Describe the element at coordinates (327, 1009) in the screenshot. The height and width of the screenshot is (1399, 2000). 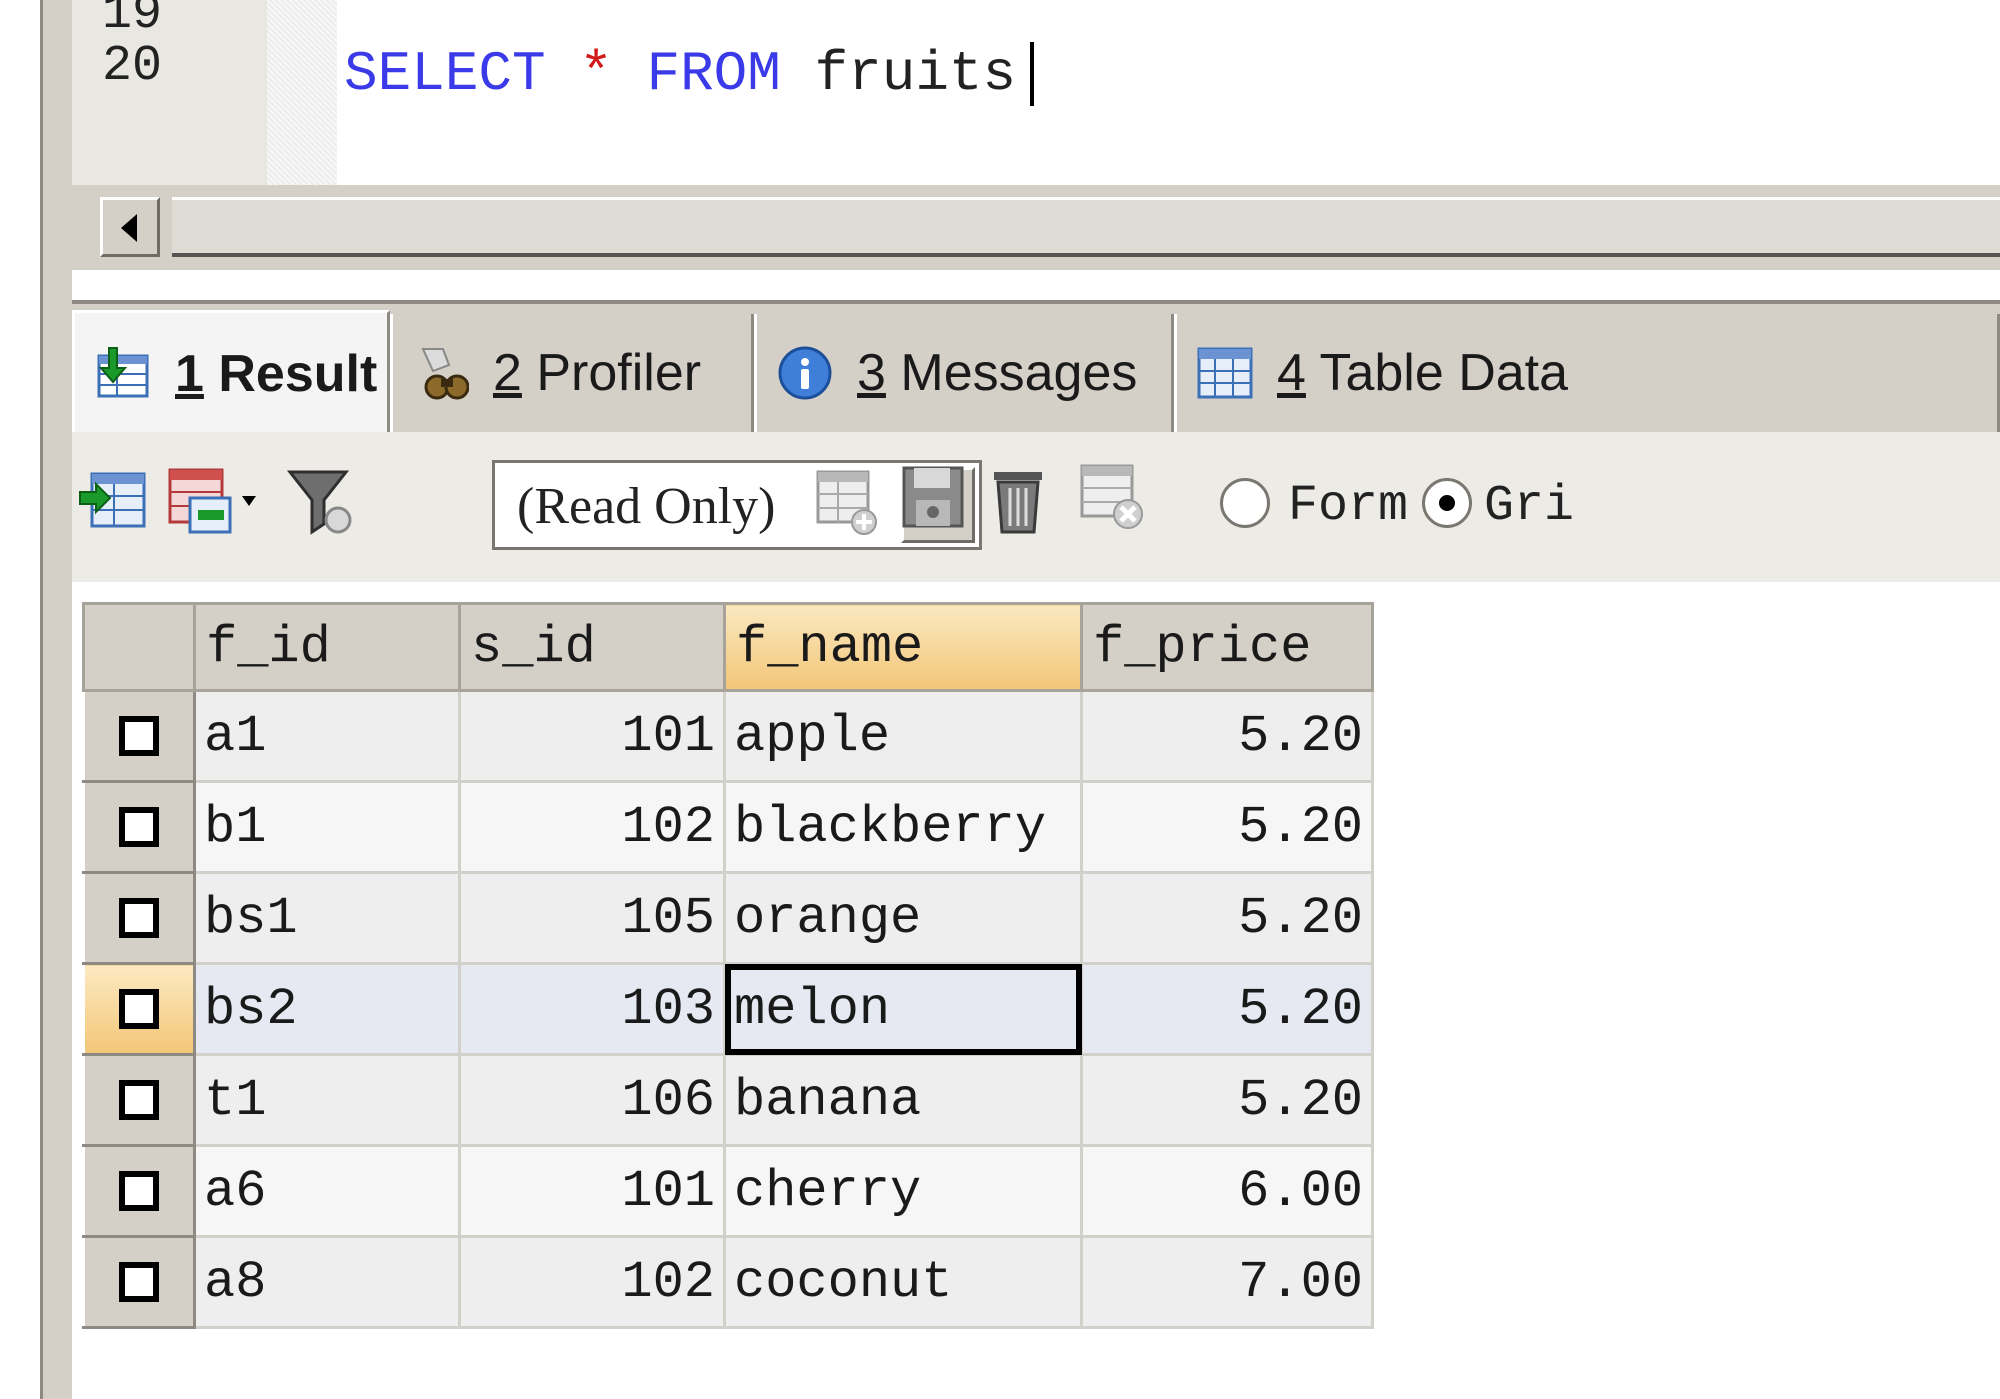
I see `cell-f-id: bs2` at that location.